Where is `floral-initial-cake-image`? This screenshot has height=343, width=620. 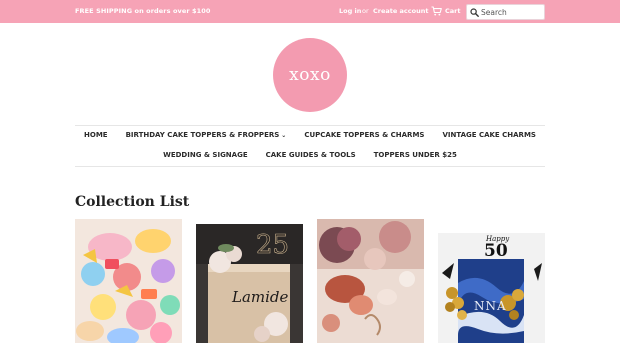
floral-initial-cake-image is located at coordinates (370, 281).